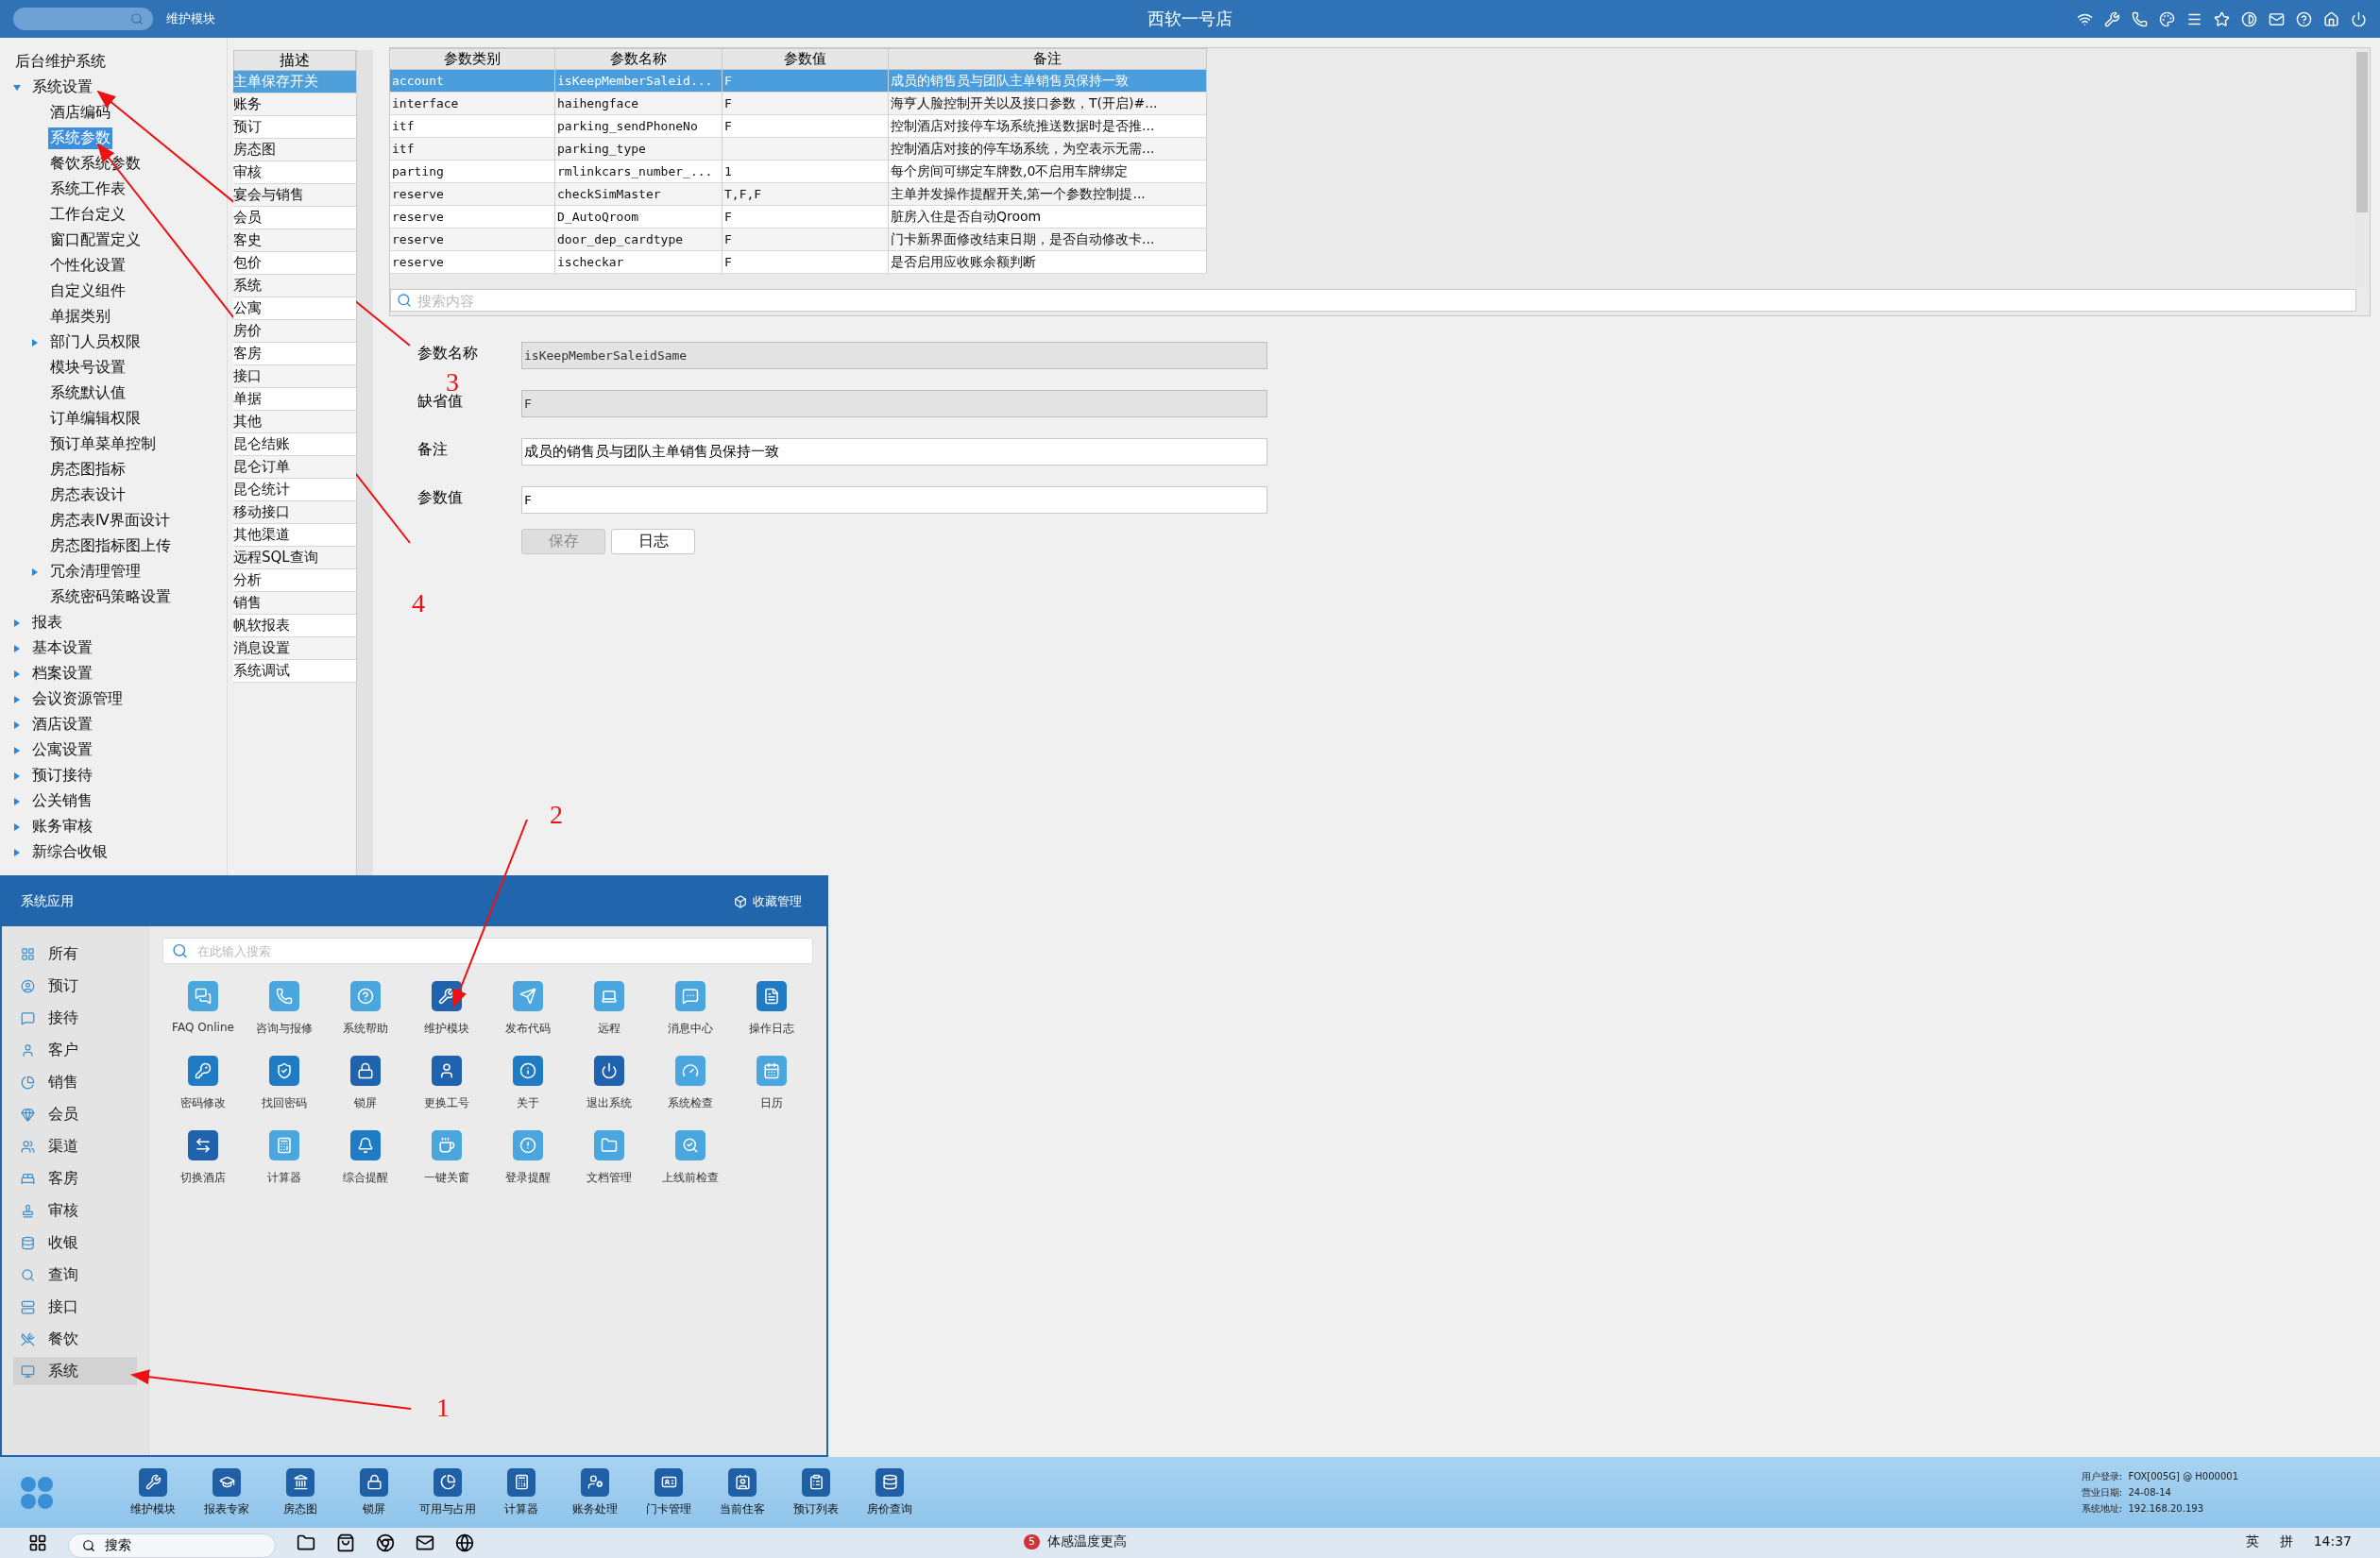 The height and width of the screenshot is (1558, 2380). What do you see at coordinates (28, 985) in the screenshot?
I see `user-circle-icon` at bounding box center [28, 985].